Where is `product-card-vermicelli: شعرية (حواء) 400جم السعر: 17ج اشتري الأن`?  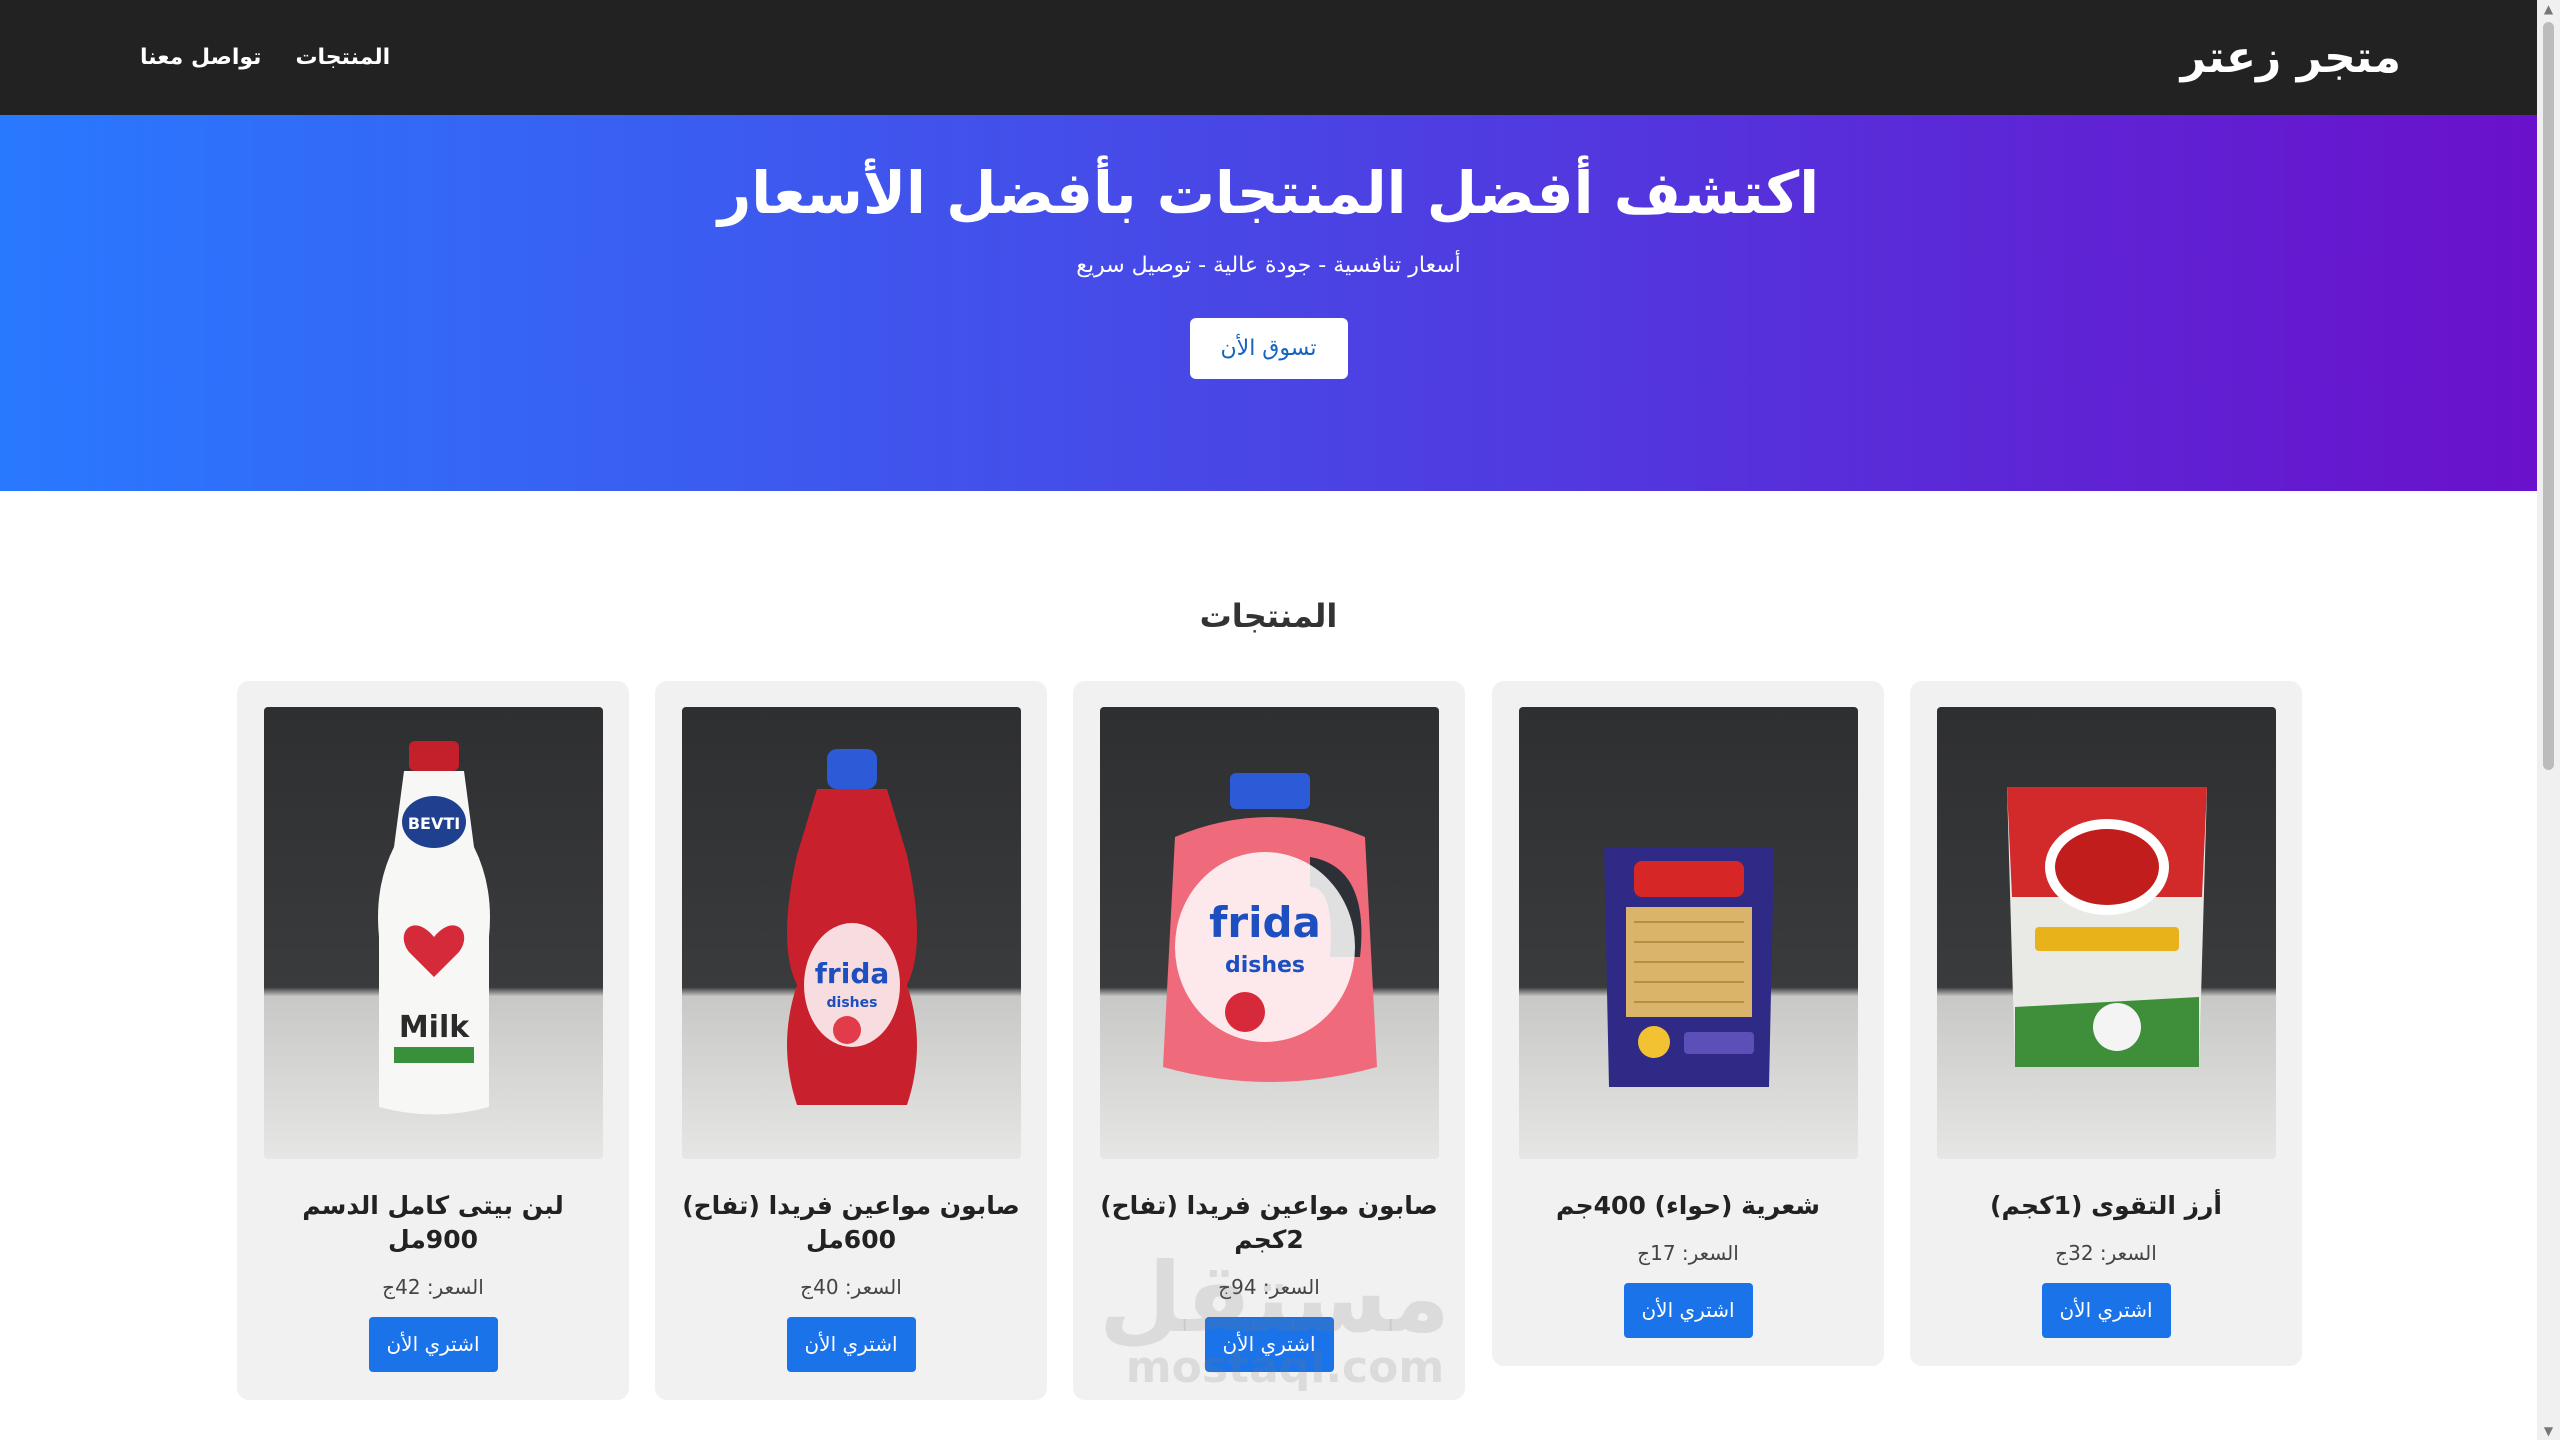 product-card-vermicelli: شعرية (حواء) 400جم السعر: 17ج اشتري الأن is located at coordinates (1688, 1023).